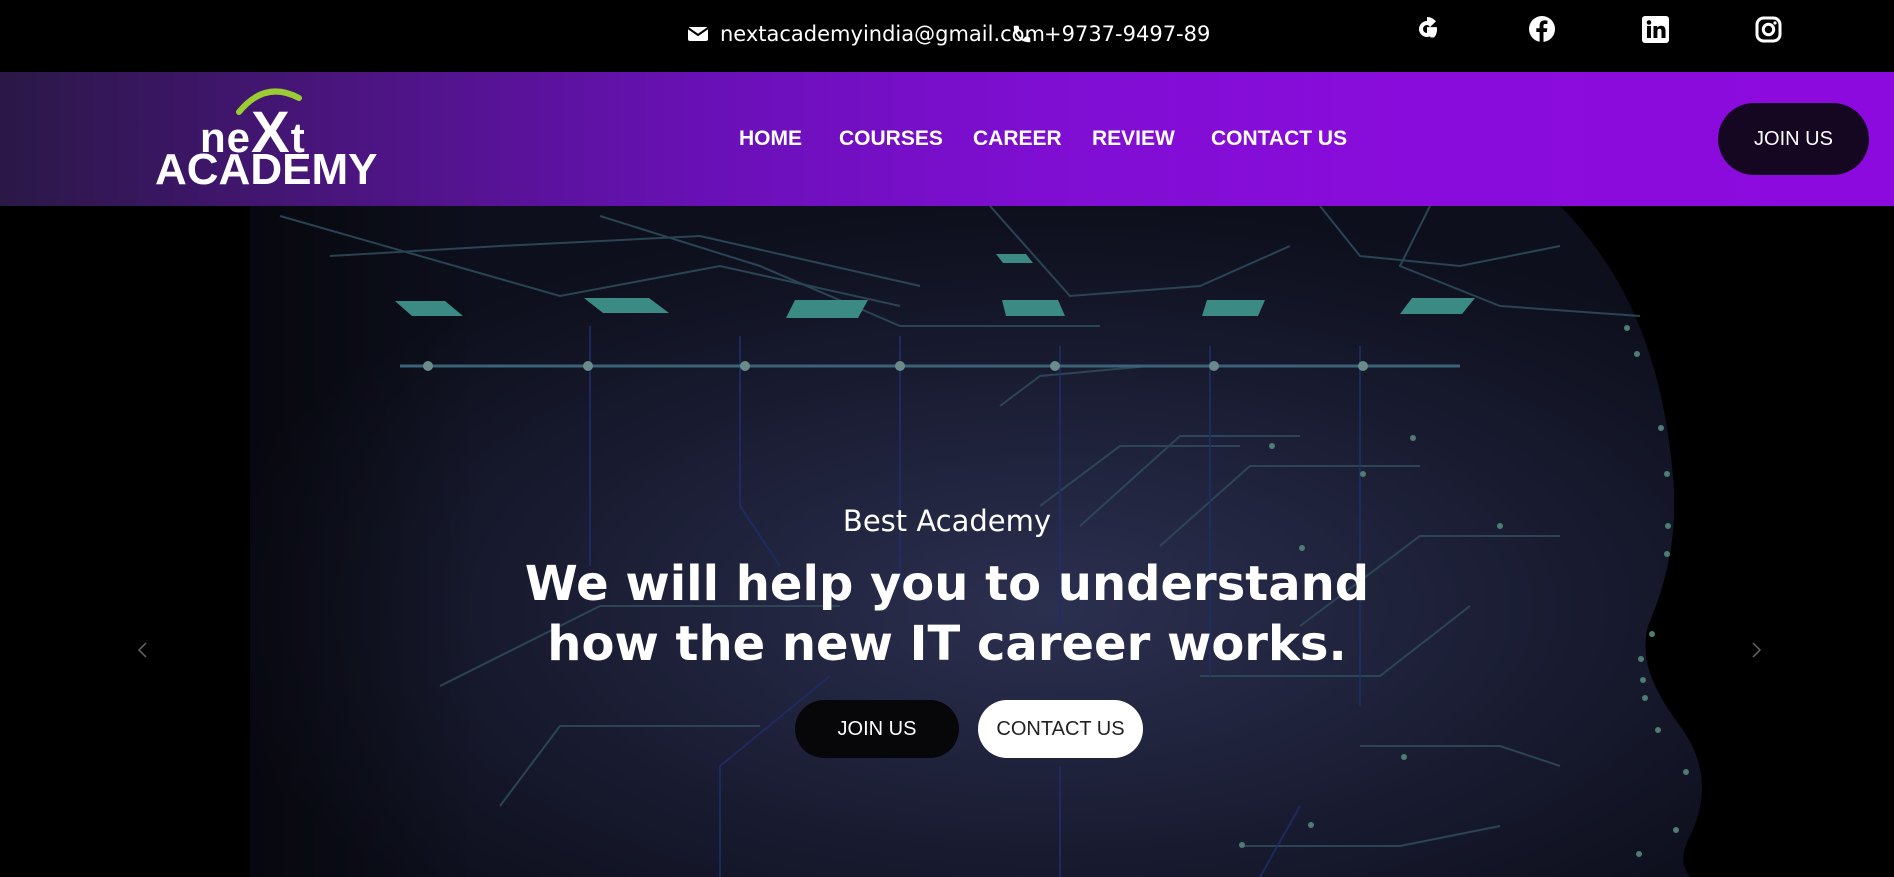  Describe the element at coordinates (266, 138) in the screenshot. I see `brand-logo: neXt ACADEMY` at that location.